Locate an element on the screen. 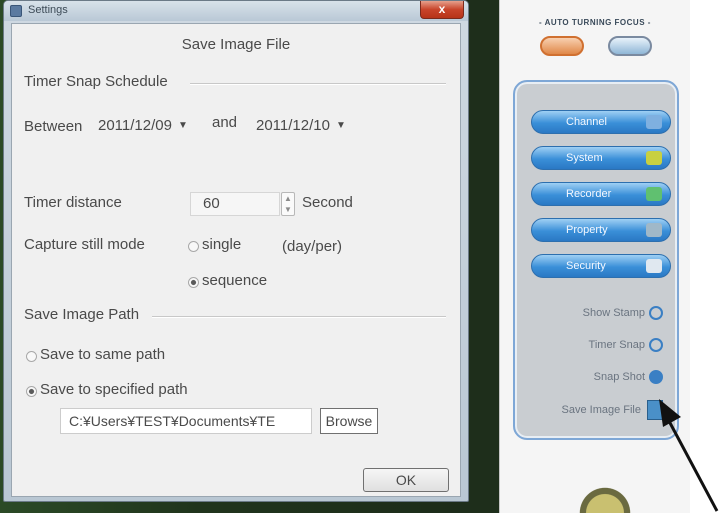 This screenshot has width=719, height=513. ok-button: OK is located at coordinates (406, 480).